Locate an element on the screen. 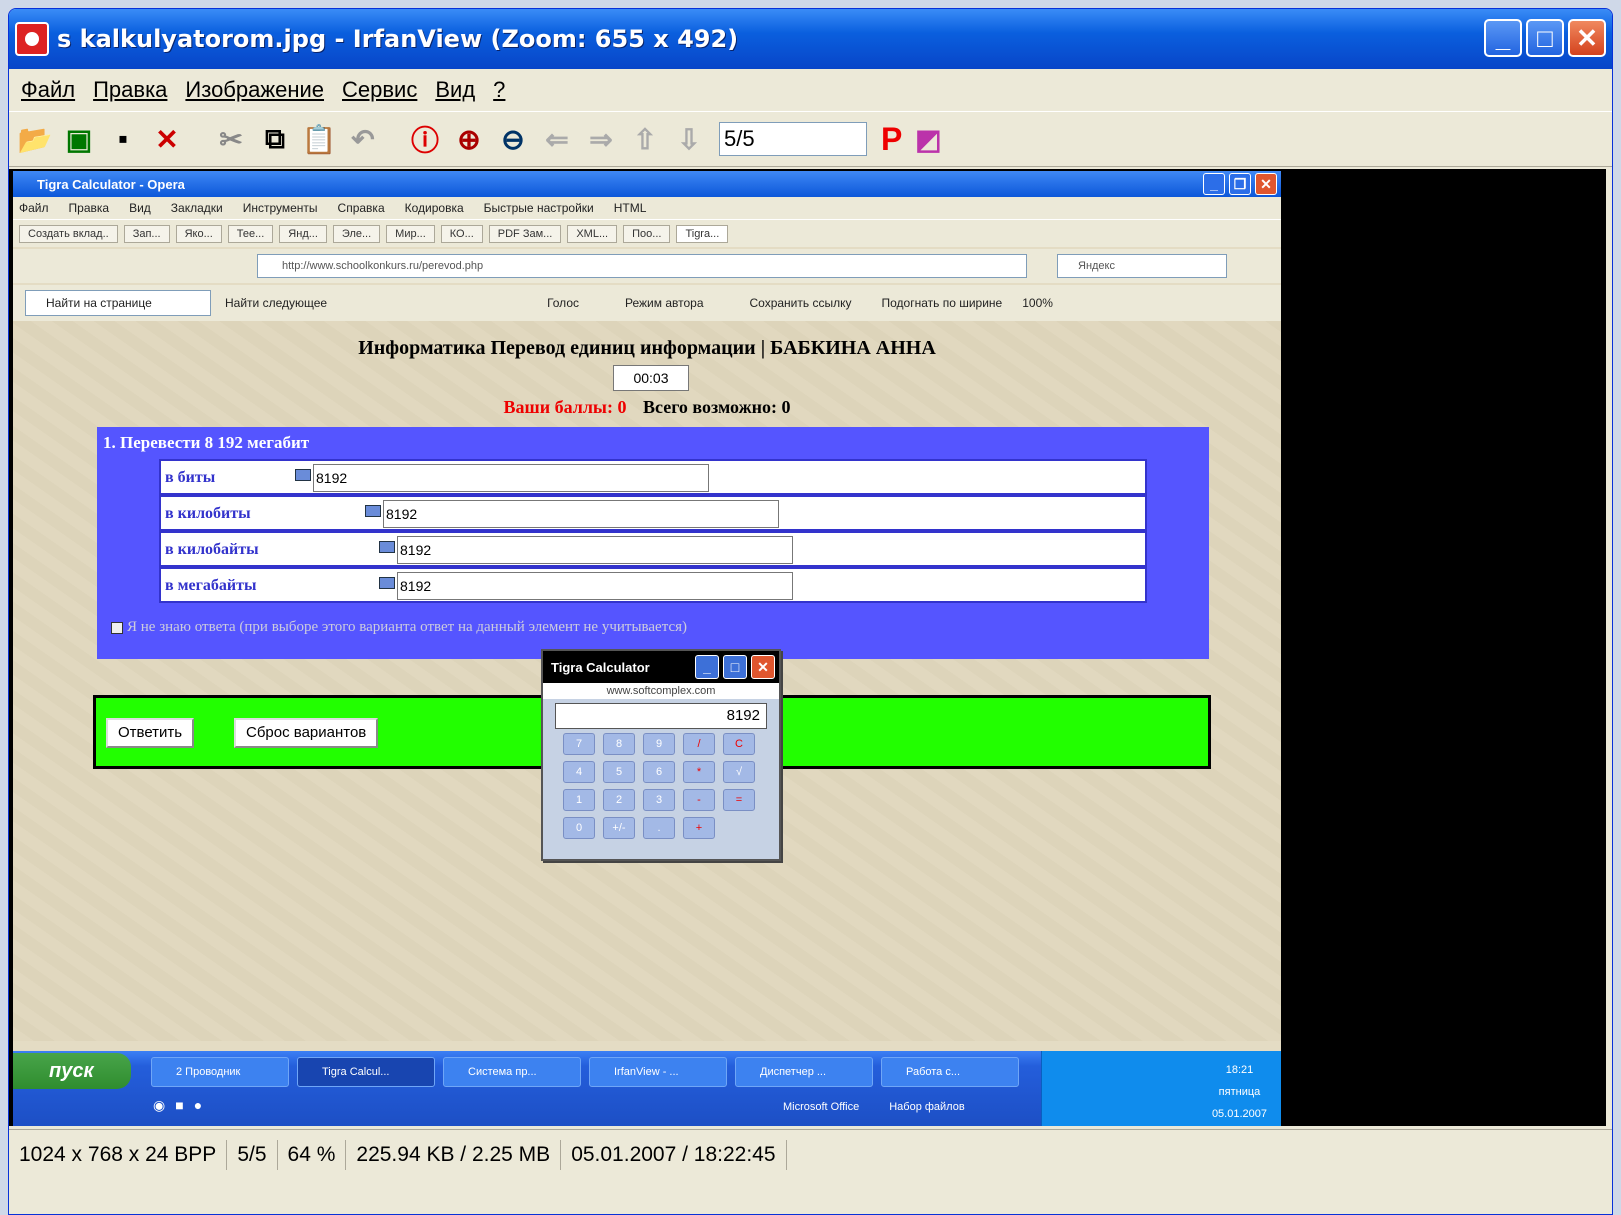  menu-image: Изображение is located at coordinates (254, 90).